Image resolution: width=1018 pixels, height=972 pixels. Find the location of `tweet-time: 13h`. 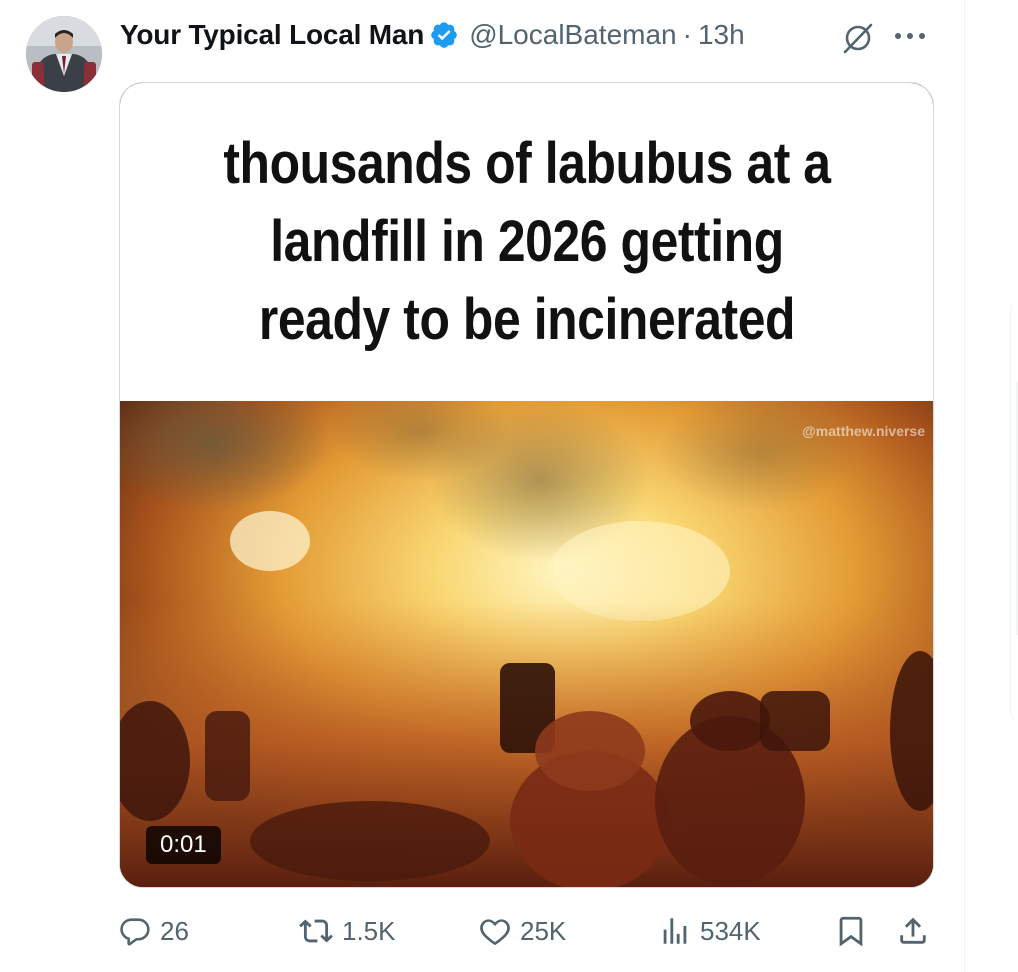

tweet-time: 13h is located at coordinates (721, 35).